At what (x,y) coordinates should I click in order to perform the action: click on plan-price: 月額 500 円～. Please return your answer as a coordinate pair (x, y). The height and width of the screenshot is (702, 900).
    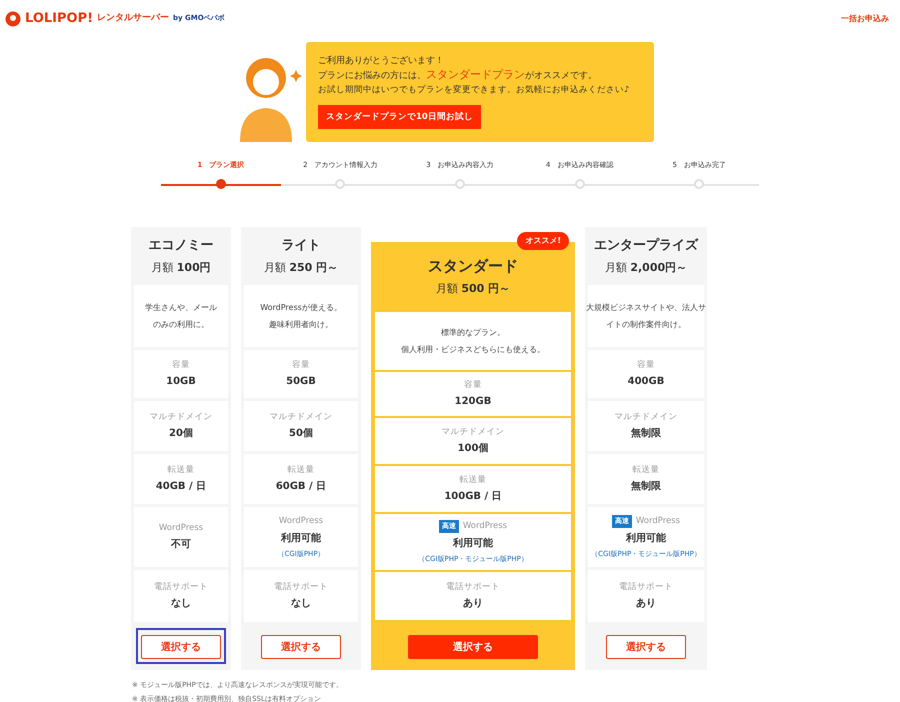
    Looking at the image, I should click on (473, 289).